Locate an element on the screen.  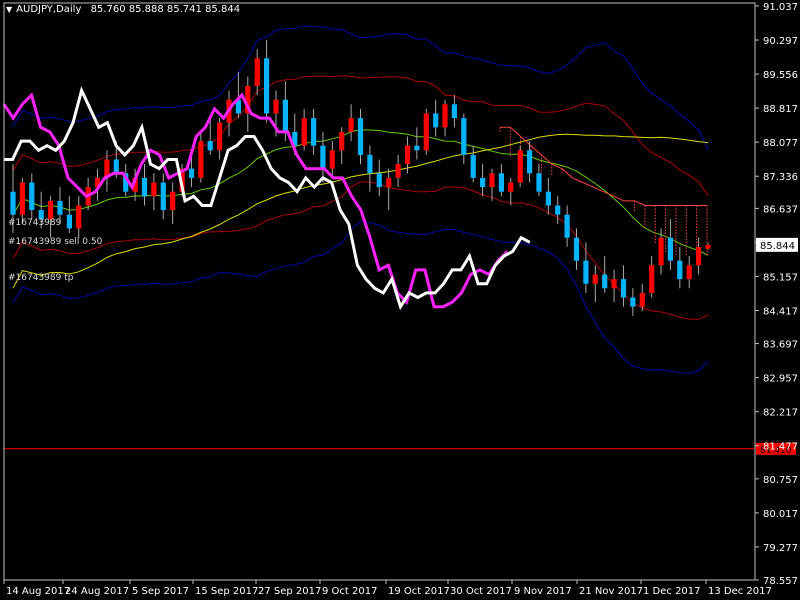
y-tick-label: 83.697 is located at coordinates (780, 345).